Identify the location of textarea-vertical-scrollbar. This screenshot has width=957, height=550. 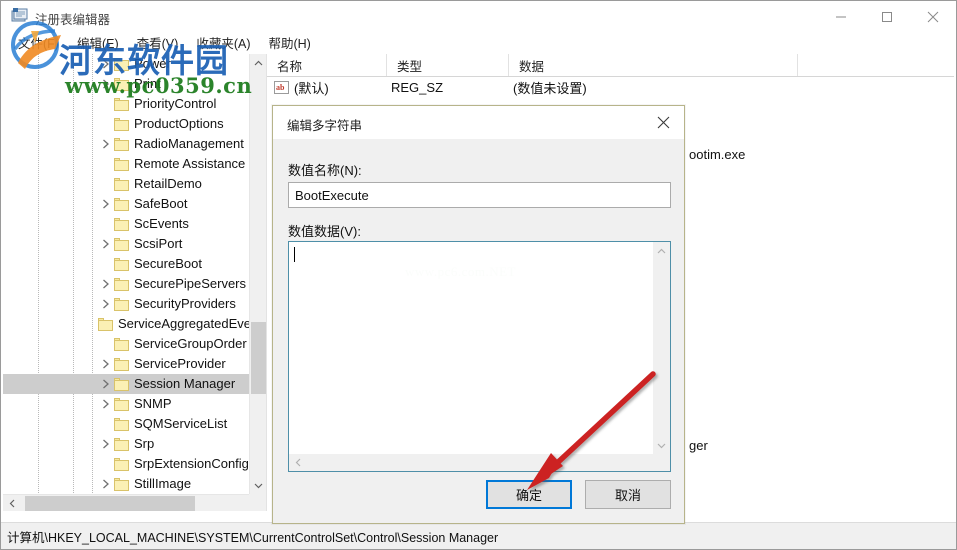
(661, 348).